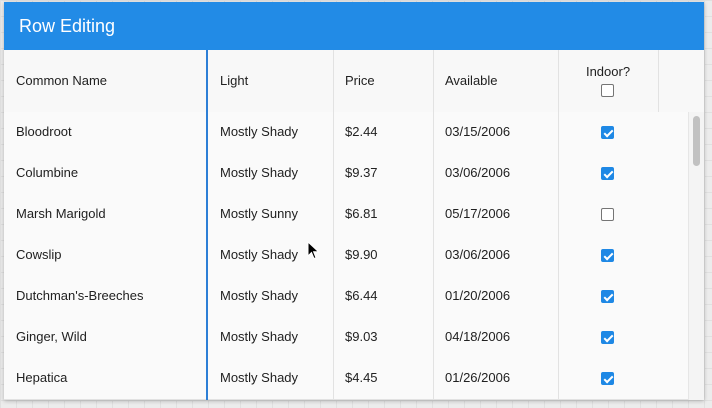  I want to click on table-row: Cowslip Mostly Shady $9.90 03/06/2006, so click(346, 256).